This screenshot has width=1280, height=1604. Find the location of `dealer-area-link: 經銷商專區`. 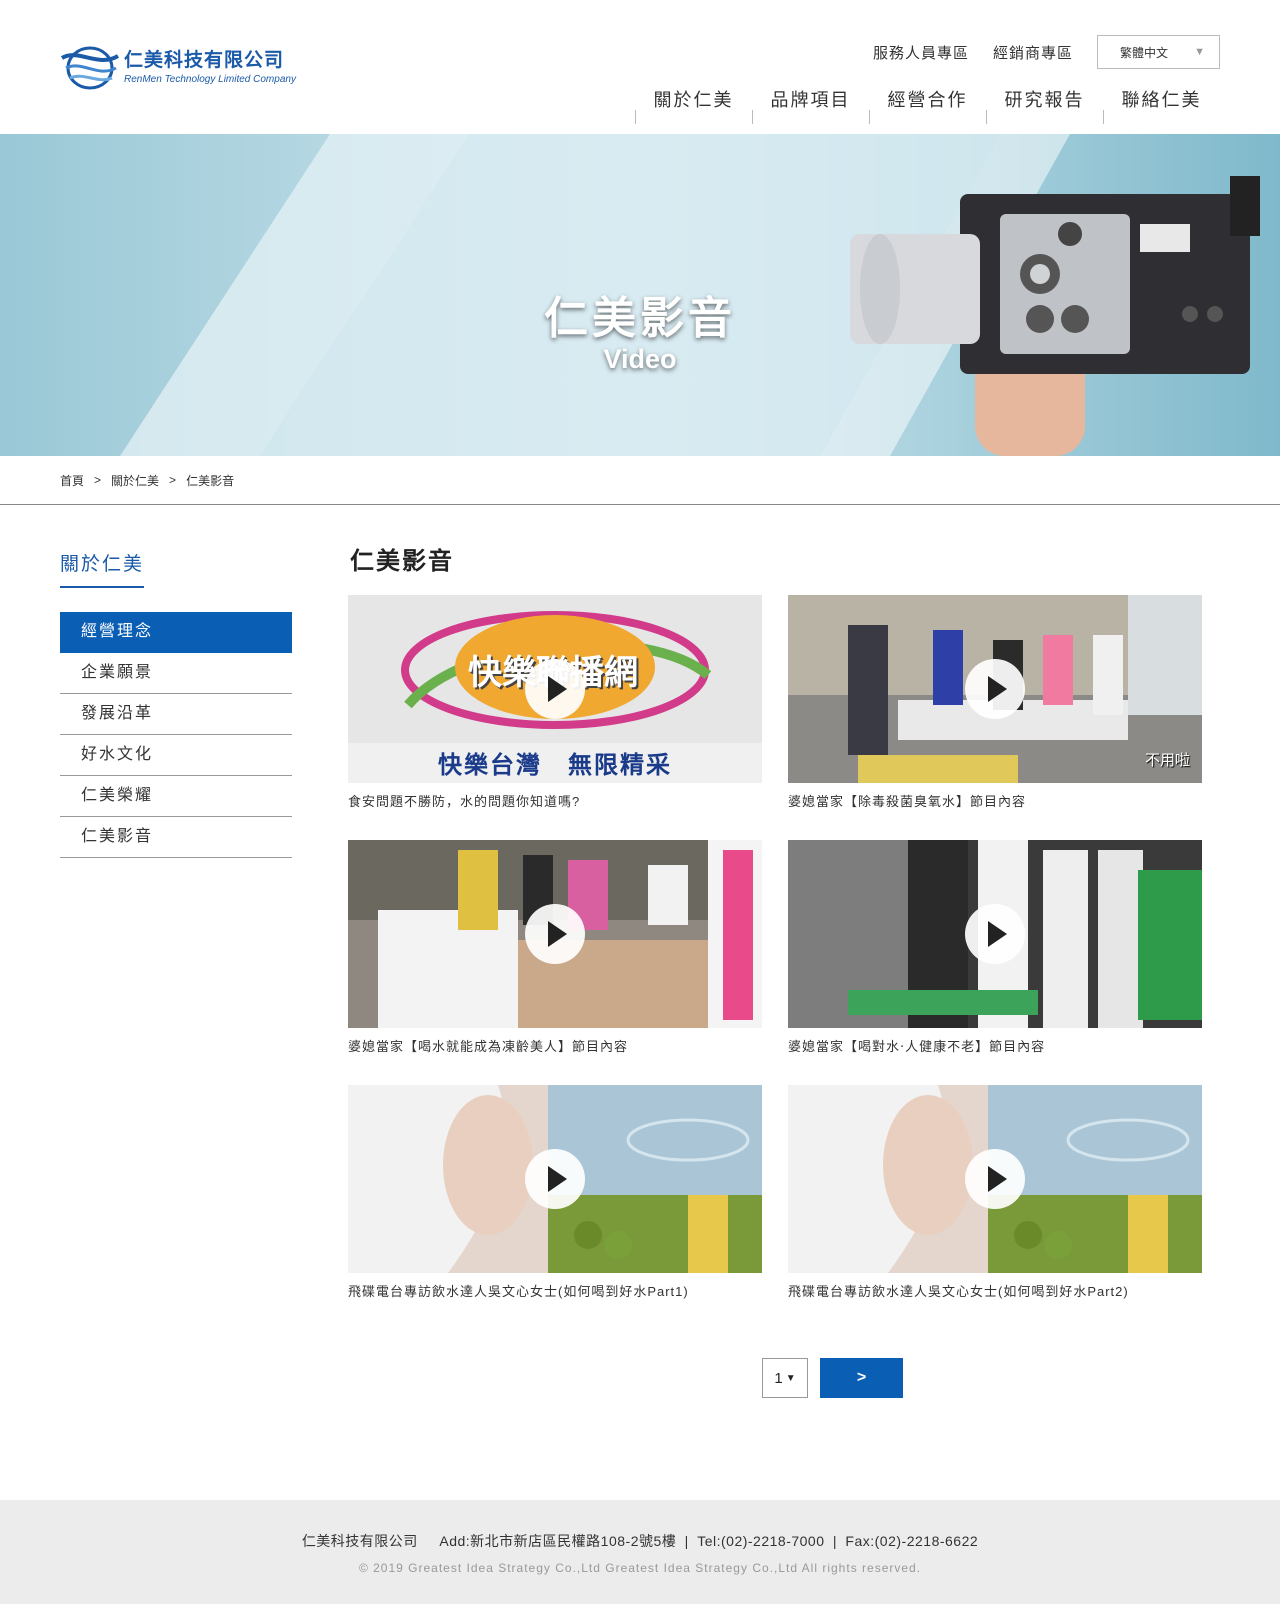

dealer-area-link: 經銷商專區 is located at coordinates (1033, 52).